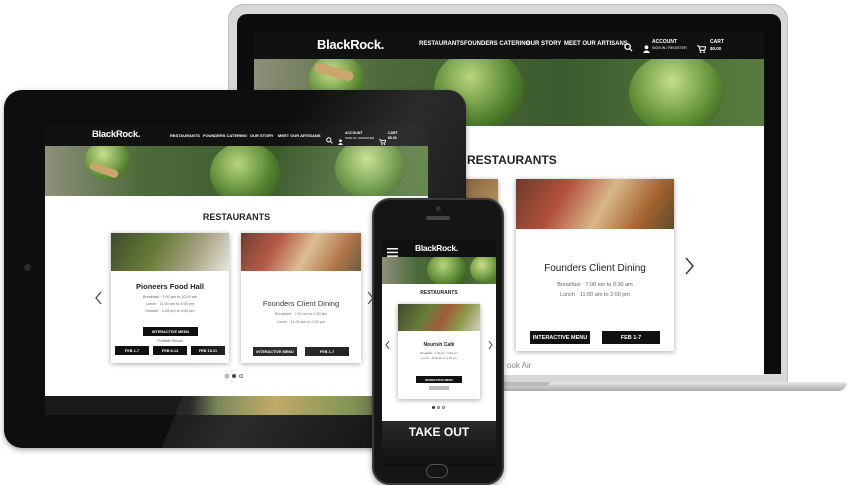 The width and height of the screenshot is (847, 485). Describe the element at coordinates (299, 135) in the screenshot. I see `tablet-nav-meet-artisans: MEET OUR ARTISANS` at that location.